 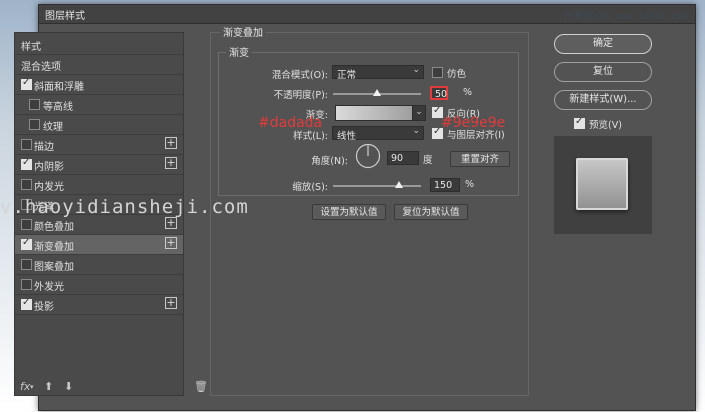 What do you see at coordinates (397, 158) in the screenshot?
I see `angle-value: 90` at bounding box center [397, 158].